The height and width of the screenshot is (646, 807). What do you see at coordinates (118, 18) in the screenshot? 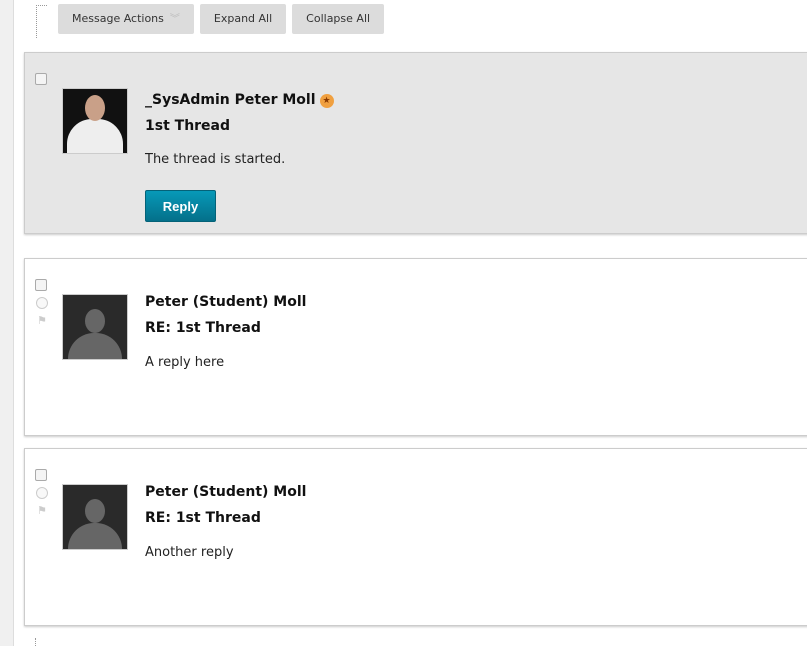
I see `message-actions-label: Message Actions` at bounding box center [118, 18].